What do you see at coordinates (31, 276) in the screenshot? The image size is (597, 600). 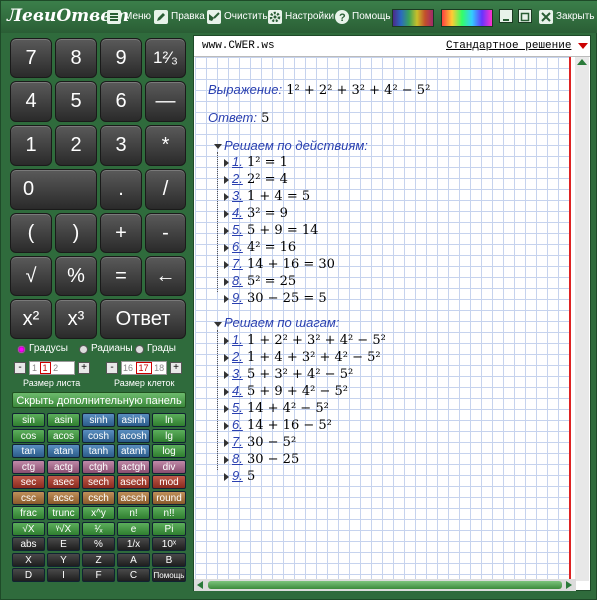 I see `key-sqrt: √` at bounding box center [31, 276].